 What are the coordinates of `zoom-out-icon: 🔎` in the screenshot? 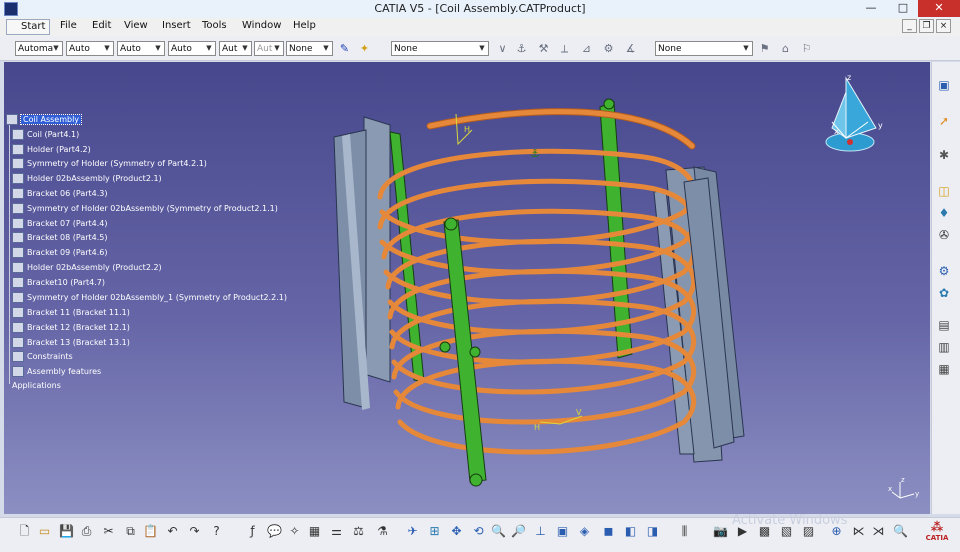 It's located at (518, 531).